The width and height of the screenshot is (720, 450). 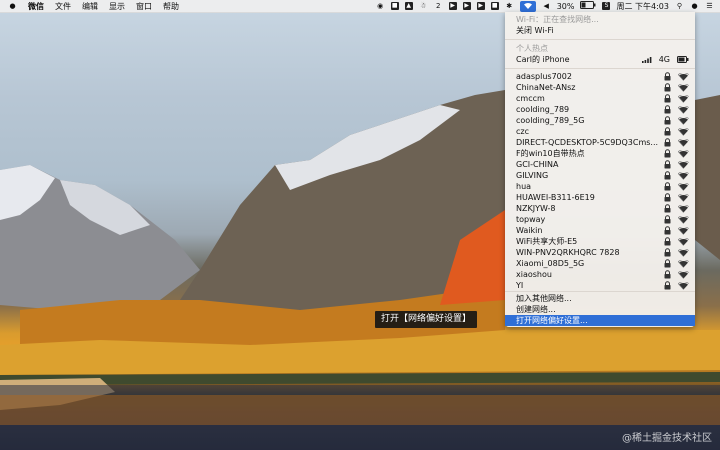 What do you see at coordinates (36, 6) in the screenshot?
I see `menu-app-name: 微信` at bounding box center [36, 6].